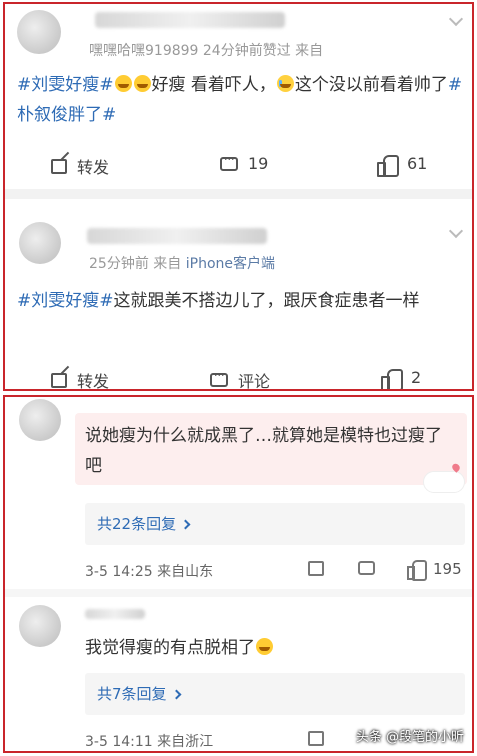  I want to click on post-meta: 嘿嘿哈嘿919899 24分钟前赞过 来自, so click(206, 51).